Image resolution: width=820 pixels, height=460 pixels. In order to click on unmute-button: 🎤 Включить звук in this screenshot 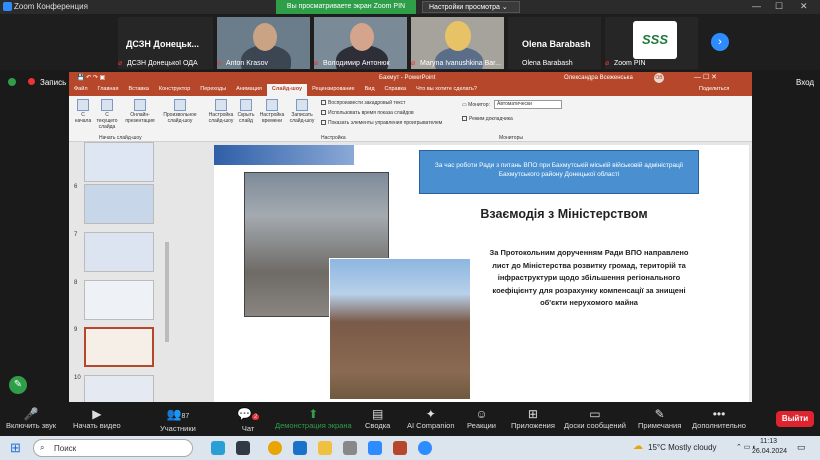, I will do `click(31, 418)`.